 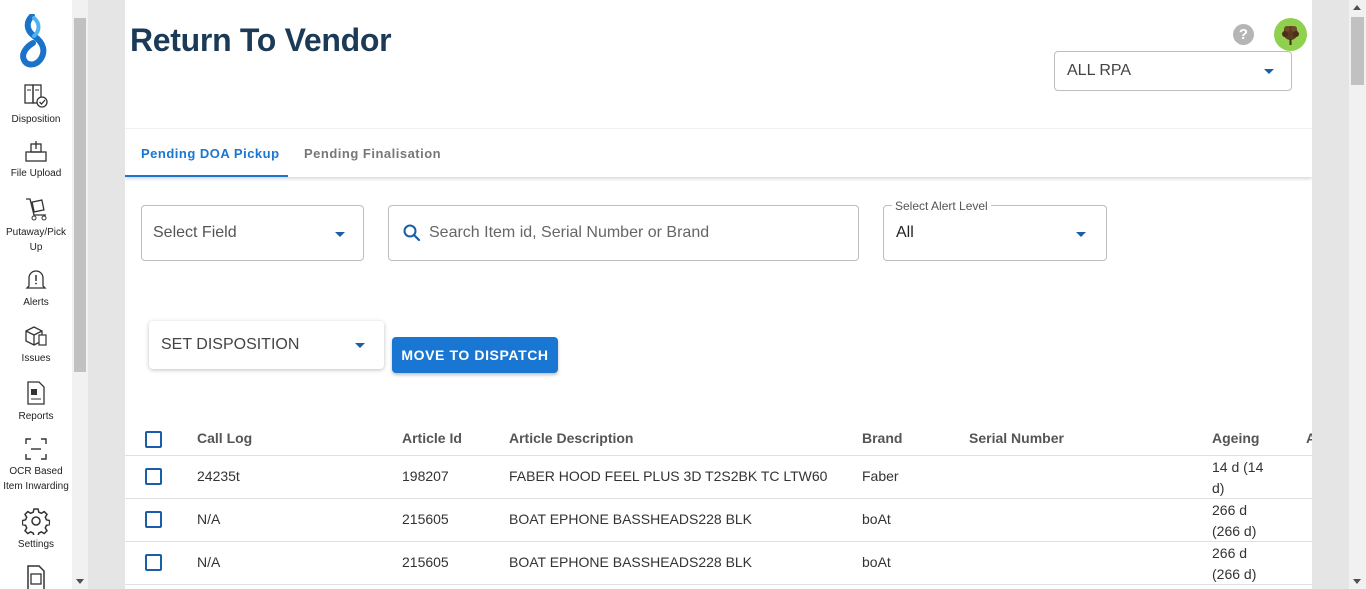 What do you see at coordinates (36, 96) in the screenshot?
I see `disposition-icon` at bounding box center [36, 96].